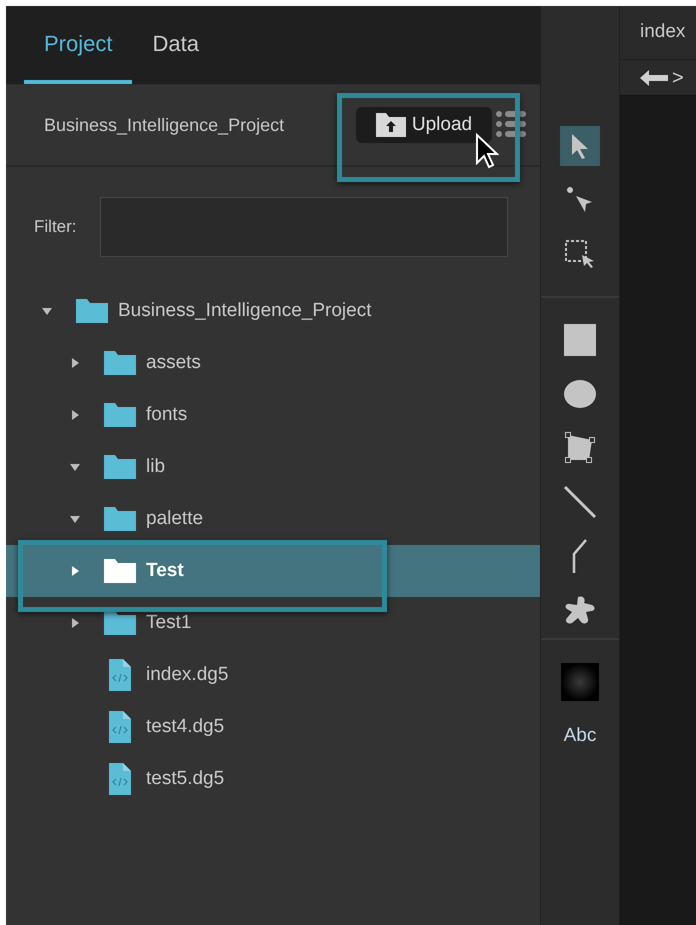 Image resolution: width=696 pixels, height=925 pixels. What do you see at coordinates (187, 674) in the screenshot?
I see `tree-item-label: index.dg5` at bounding box center [187, 674].